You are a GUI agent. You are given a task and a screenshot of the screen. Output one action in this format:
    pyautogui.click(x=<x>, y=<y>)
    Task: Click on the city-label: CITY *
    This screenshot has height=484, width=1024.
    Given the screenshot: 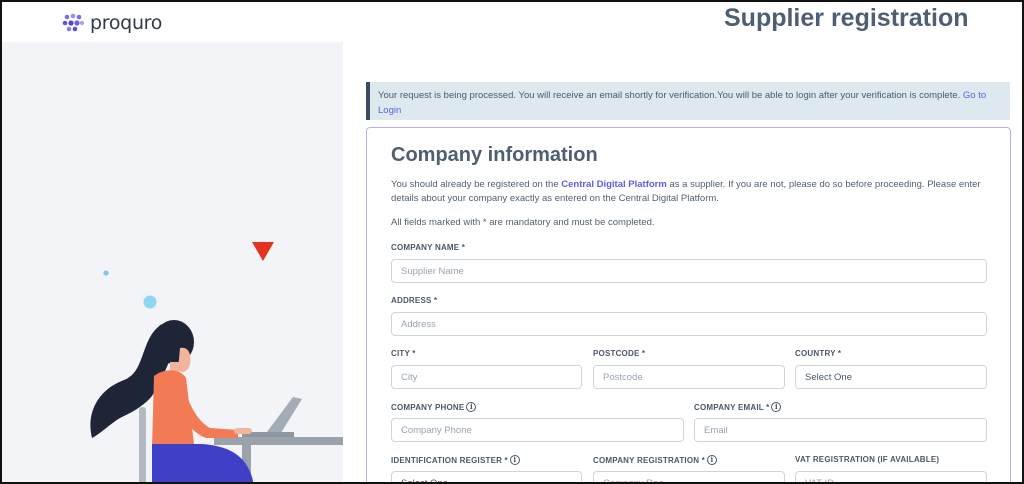 What is the action you would take?
    pyautogui.click(x=403, y=353)
    